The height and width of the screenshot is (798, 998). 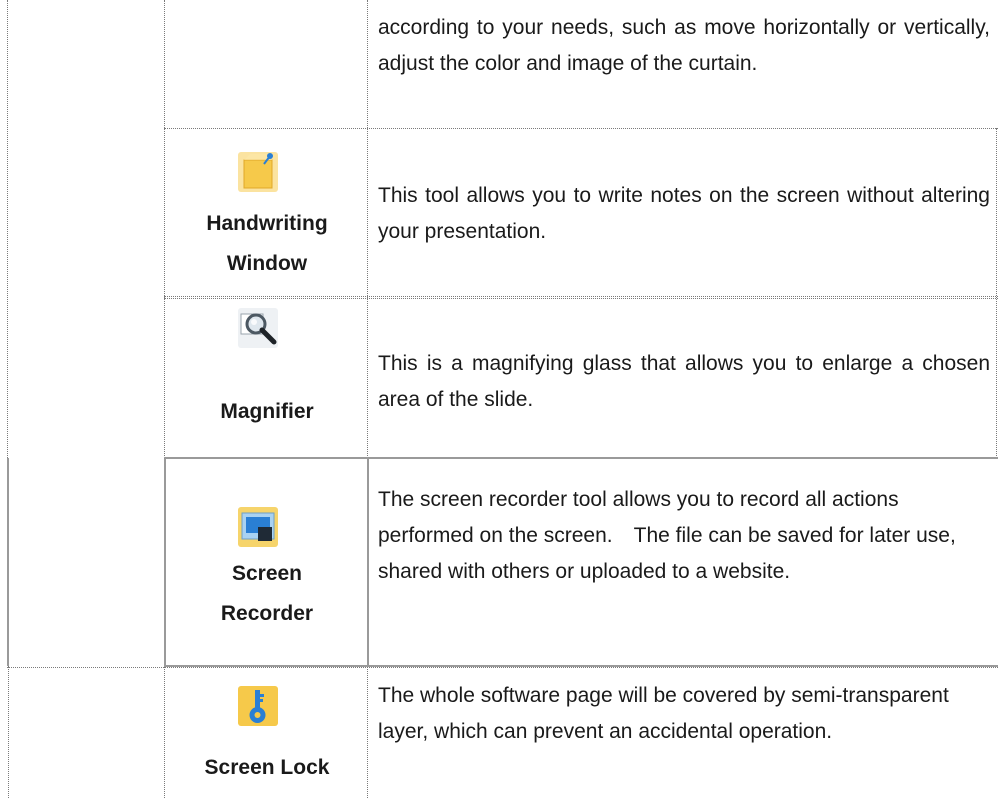 What do you see at coordinates (258, 527) in the screenshot?
I see `screen-recorder-icon` at bounding box center [258, 527].